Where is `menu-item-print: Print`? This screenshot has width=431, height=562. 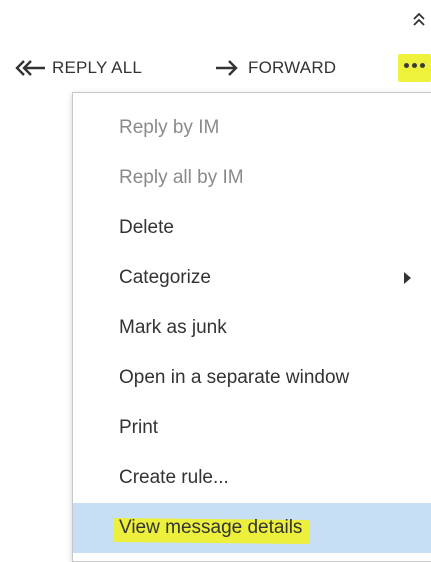
menu-item-print: Print is located at coordinates (252, 428).